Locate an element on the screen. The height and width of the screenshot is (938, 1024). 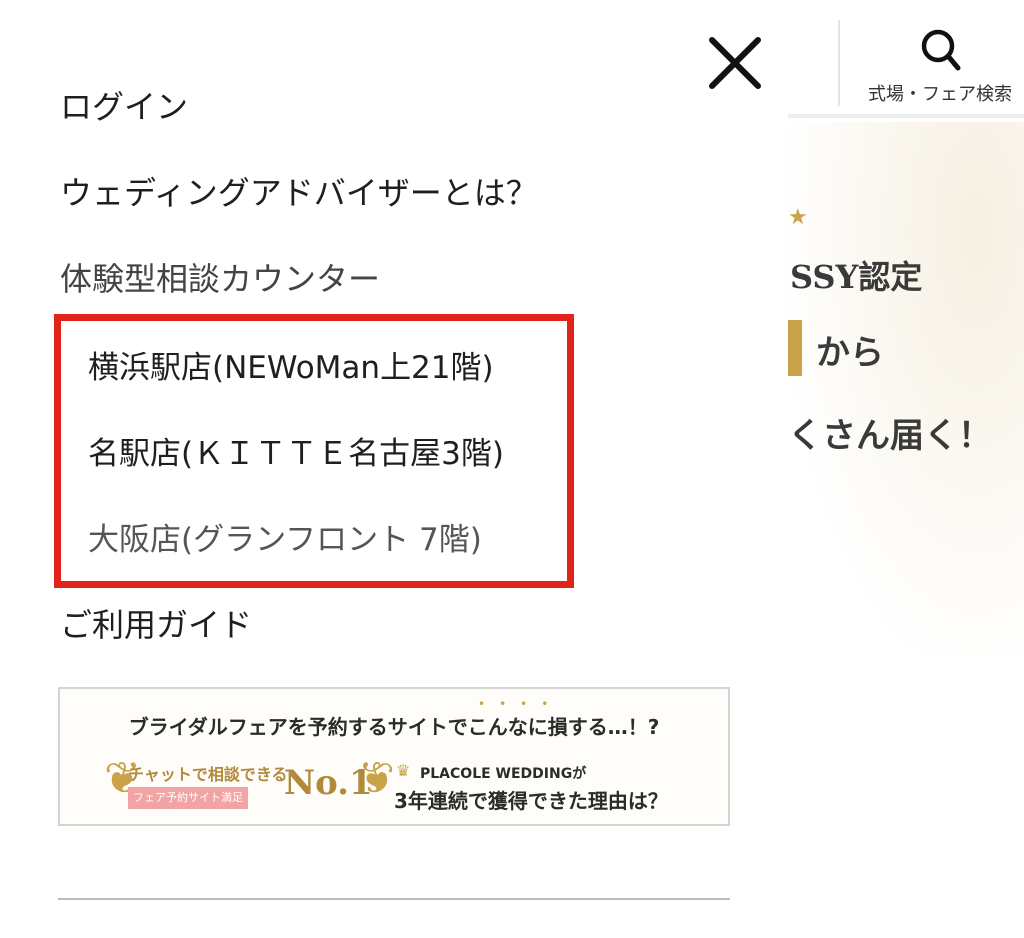
laurel-right-icon: ❦ is located at coordinates (376, 778).